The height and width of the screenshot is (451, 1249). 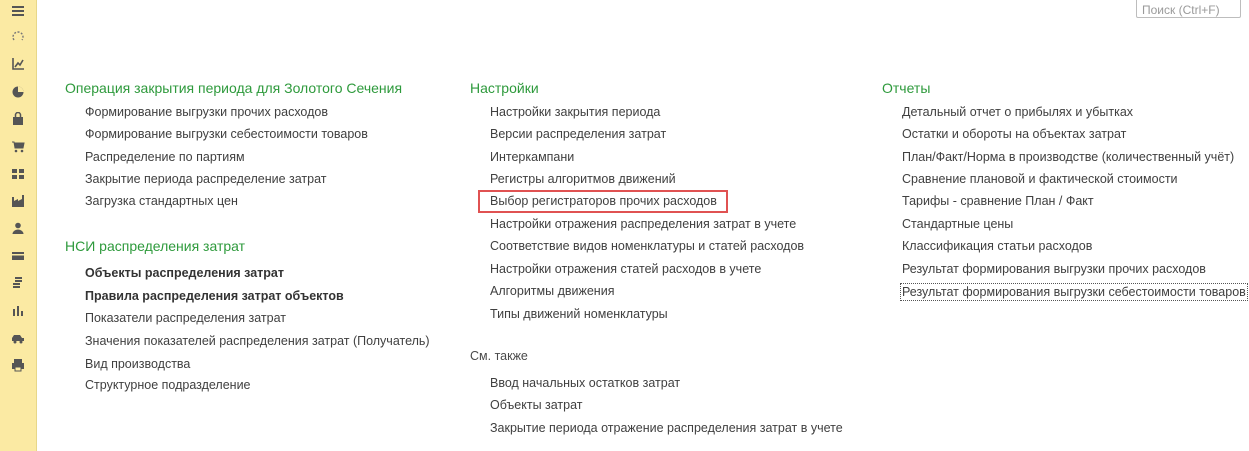 I want to click on chart-flow-icon, so click(x=18, y=64).